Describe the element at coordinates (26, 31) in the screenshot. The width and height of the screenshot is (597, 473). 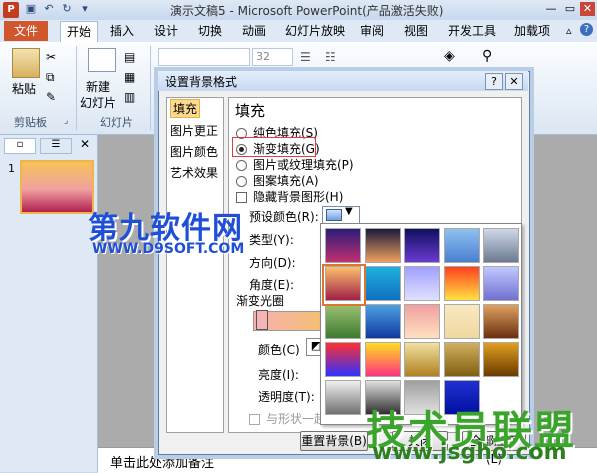
I see `tab-file: 文件` at that location.